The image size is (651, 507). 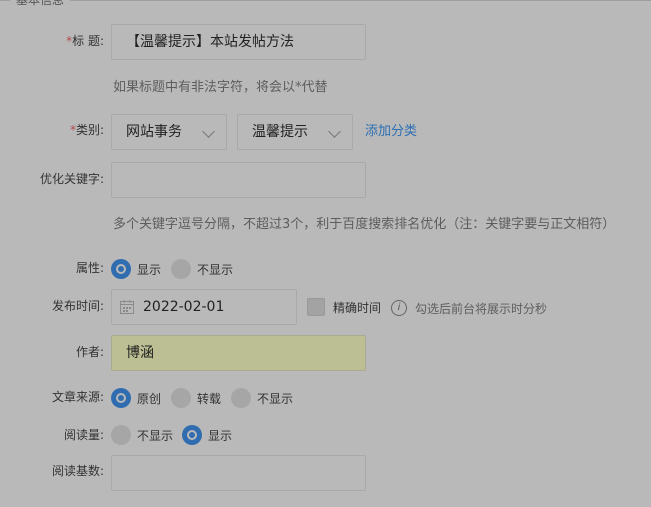 I want to click on read-count-show-radio, so click(x=192, y=435).